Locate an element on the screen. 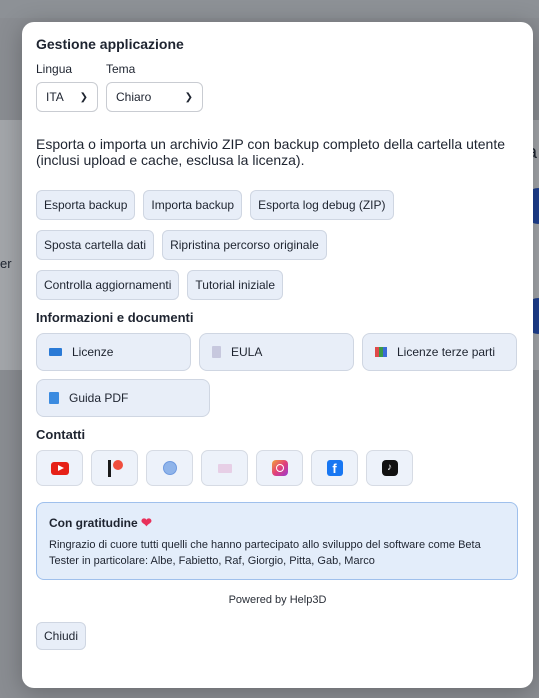 The height and width of the screenshot is (698, 539). background-header is located at coordinates (269, 9).